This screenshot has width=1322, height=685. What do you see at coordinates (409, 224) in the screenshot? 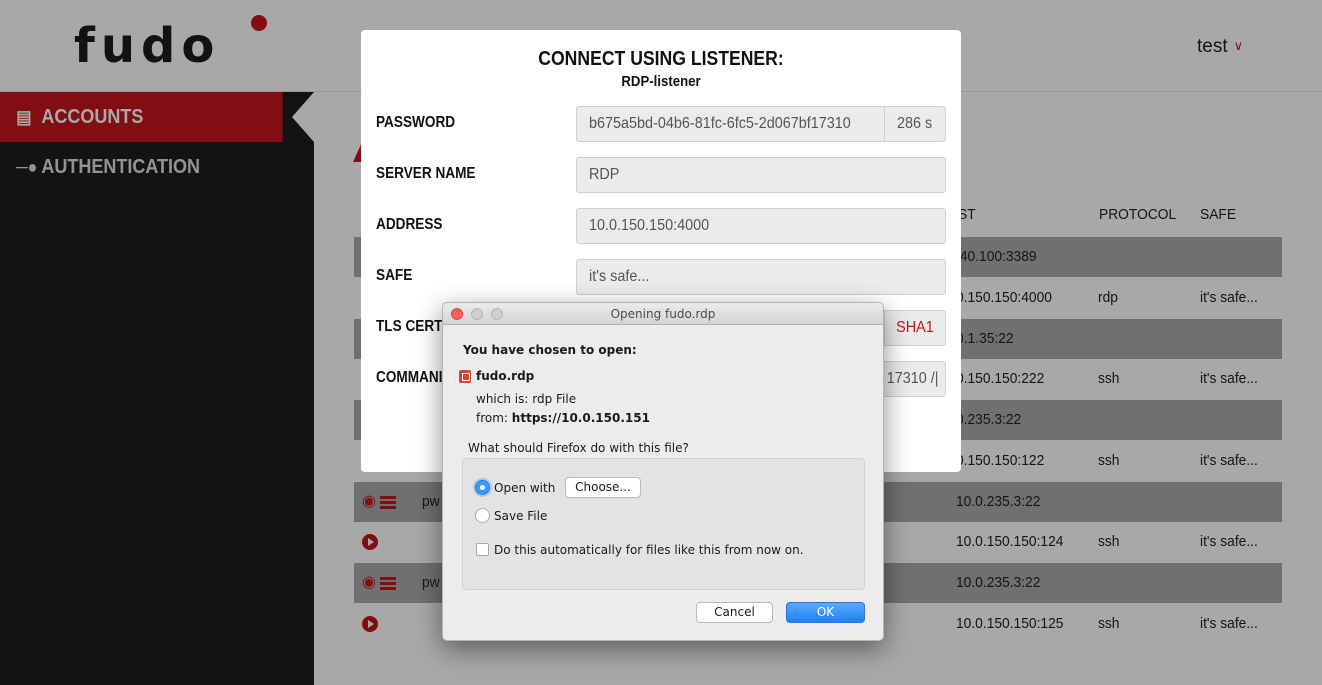
I see `address-label: ADDRESS` at bounding box center [409, 224].